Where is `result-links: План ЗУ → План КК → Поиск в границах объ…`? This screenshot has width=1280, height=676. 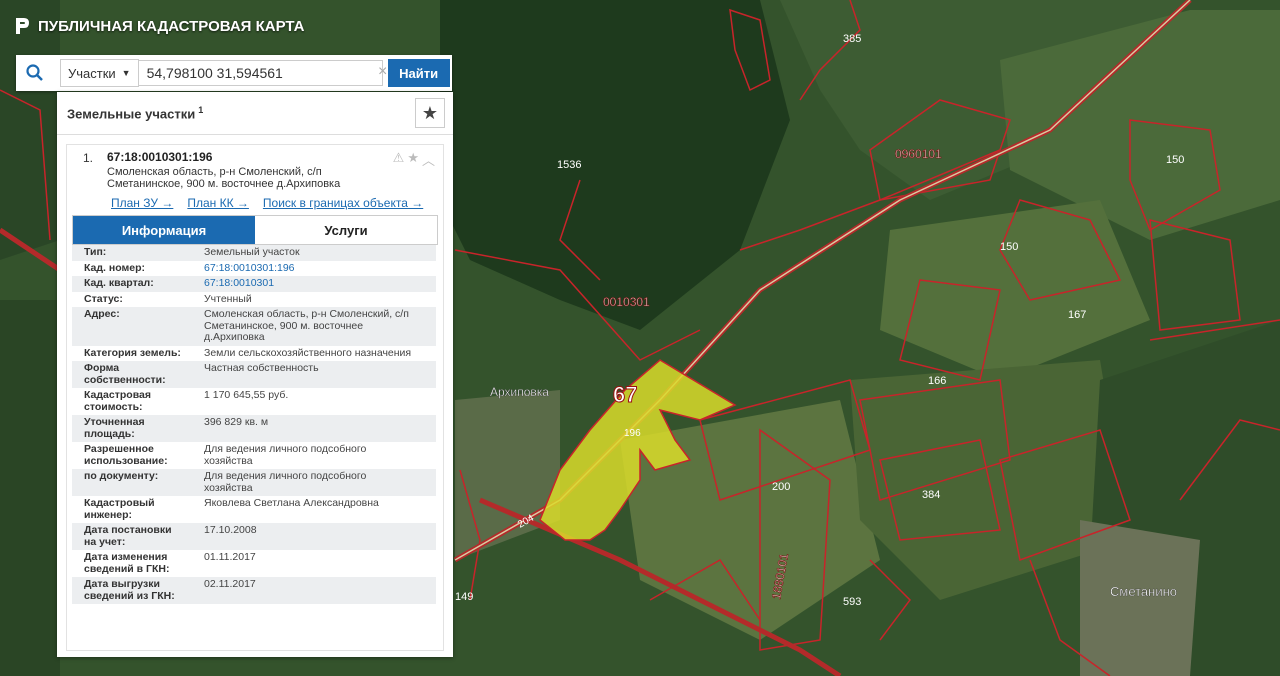
result-links: План ЗУ → План КК → Поиск в границах объ… is located at coordinates (277, 203).